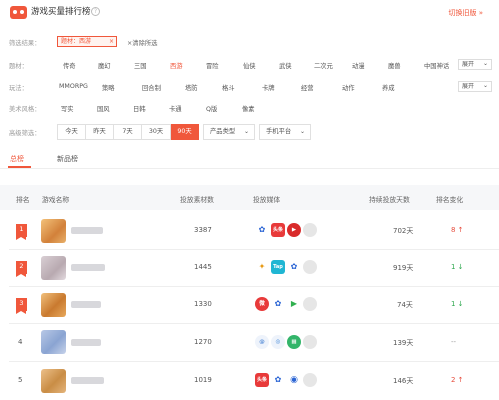 The image size is (499, 400). What do you see at coordinates (20, 380) in the screenshot?
I see `rank-number: 5` at bounding box center [20, 380].